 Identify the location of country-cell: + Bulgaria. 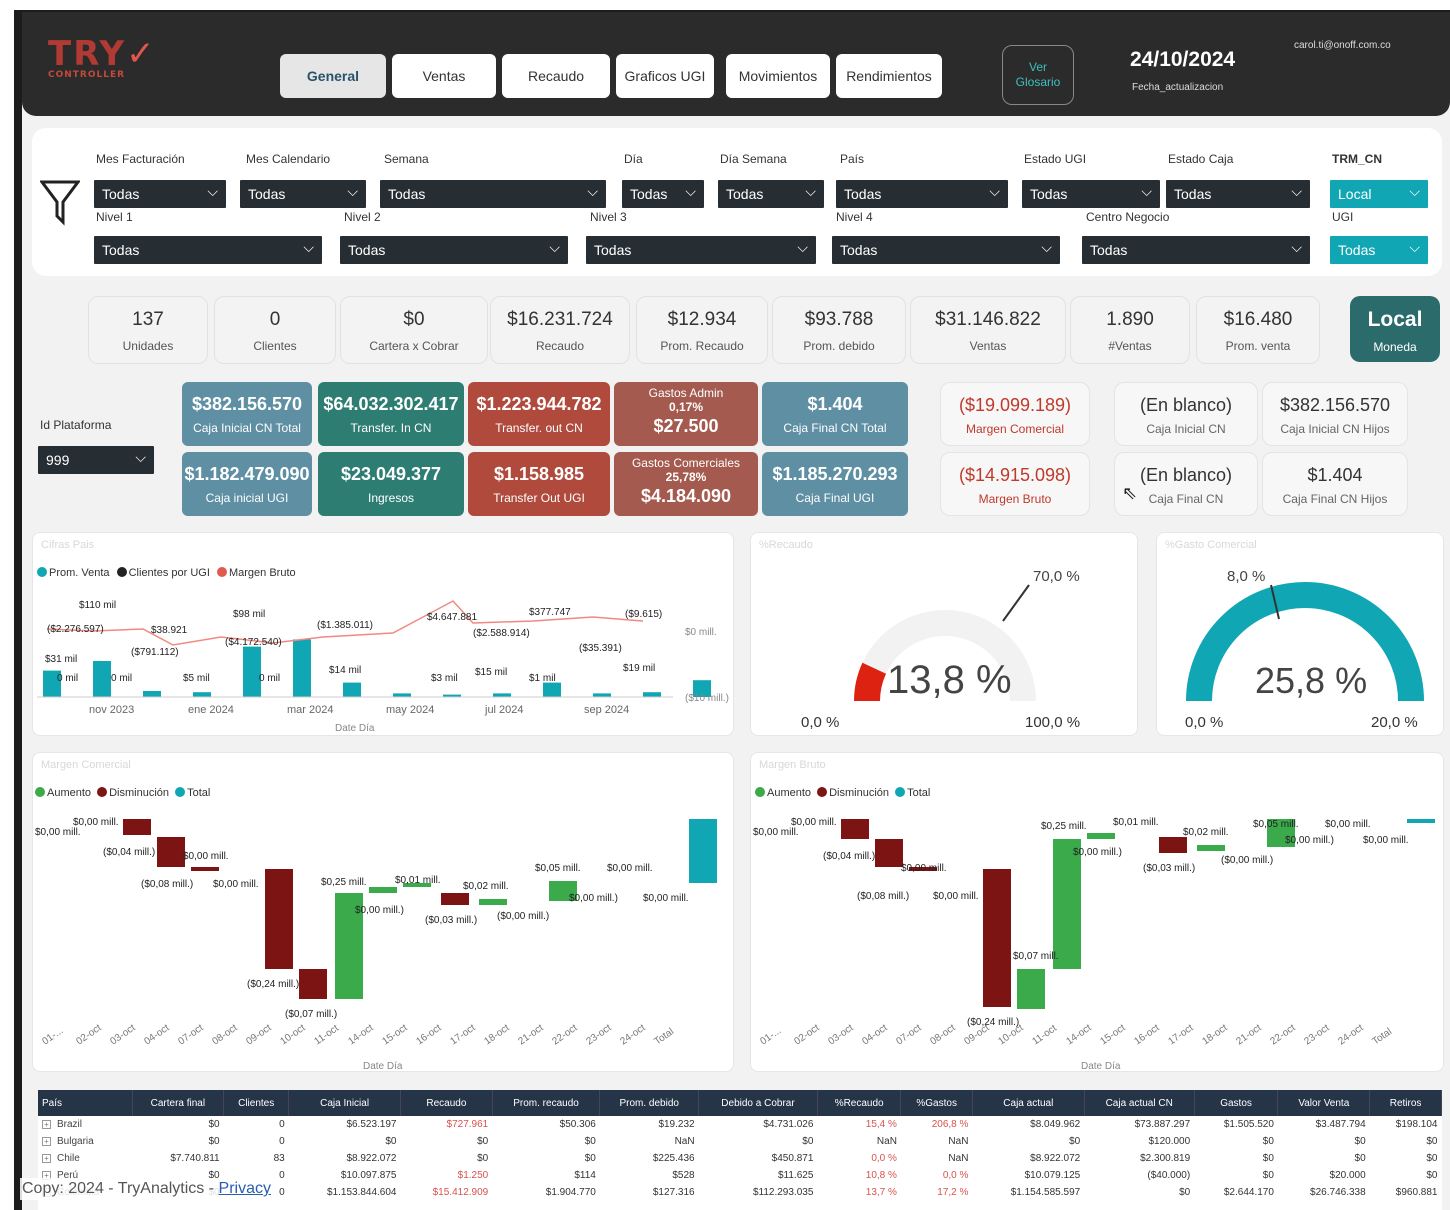
(85, 1141).